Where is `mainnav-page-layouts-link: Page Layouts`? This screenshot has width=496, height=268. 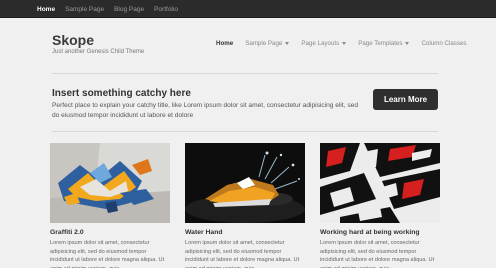
mainnav-page-layouts-link: Page Layouts is located at coordinates (324, 43).